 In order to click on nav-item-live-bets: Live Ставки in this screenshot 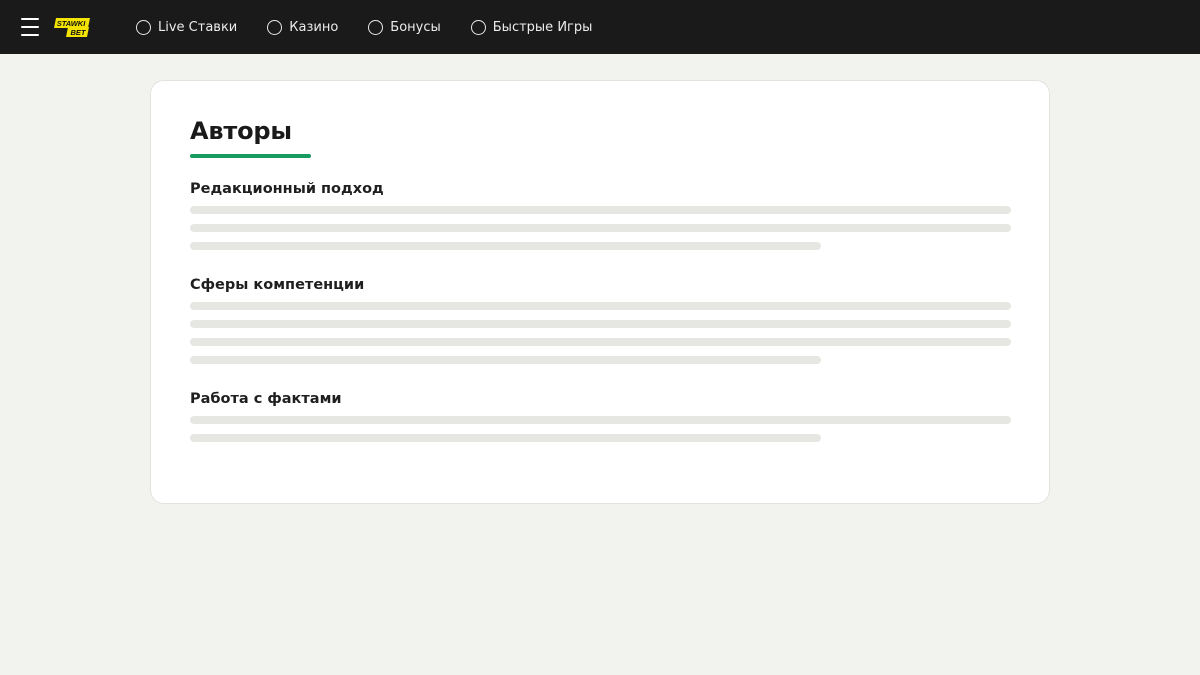, I will do `click(186, 27)`.